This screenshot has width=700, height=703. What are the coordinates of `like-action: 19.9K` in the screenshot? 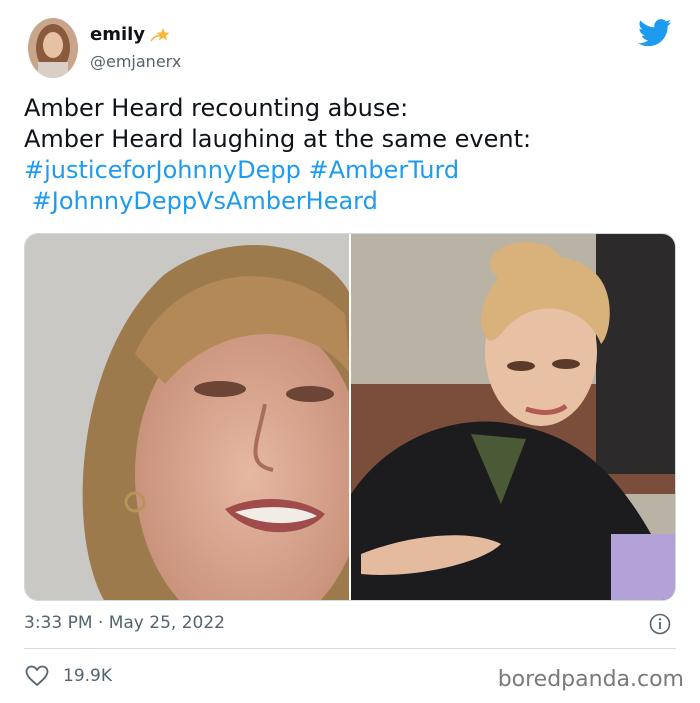 It's located at (68, 676).